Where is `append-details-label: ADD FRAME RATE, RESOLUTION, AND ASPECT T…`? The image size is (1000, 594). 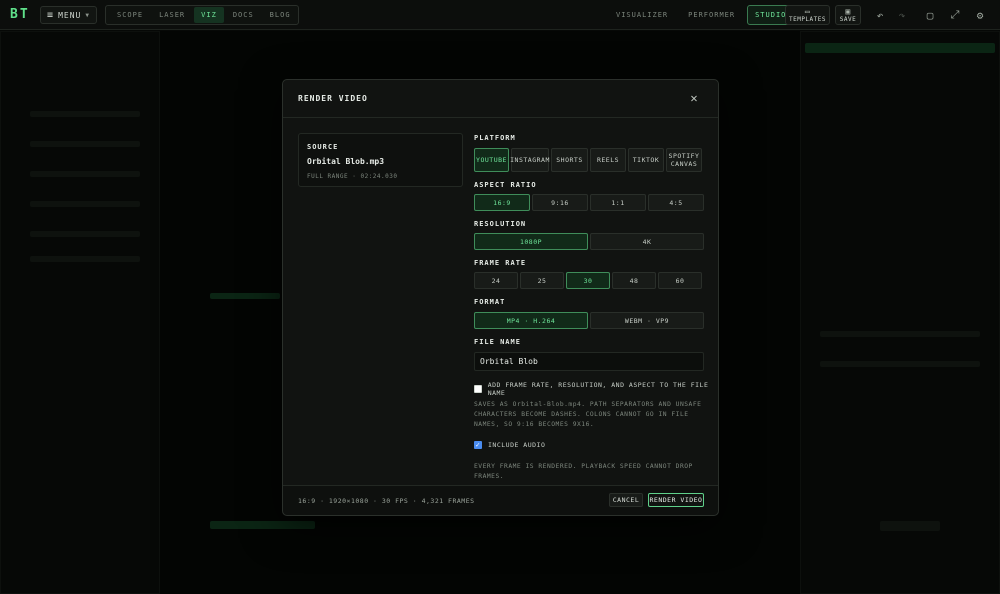 append-details-label: ADD FRAME RATE, RESOLUTION, AND ASPECT T… is located at coordinates (603, 389).